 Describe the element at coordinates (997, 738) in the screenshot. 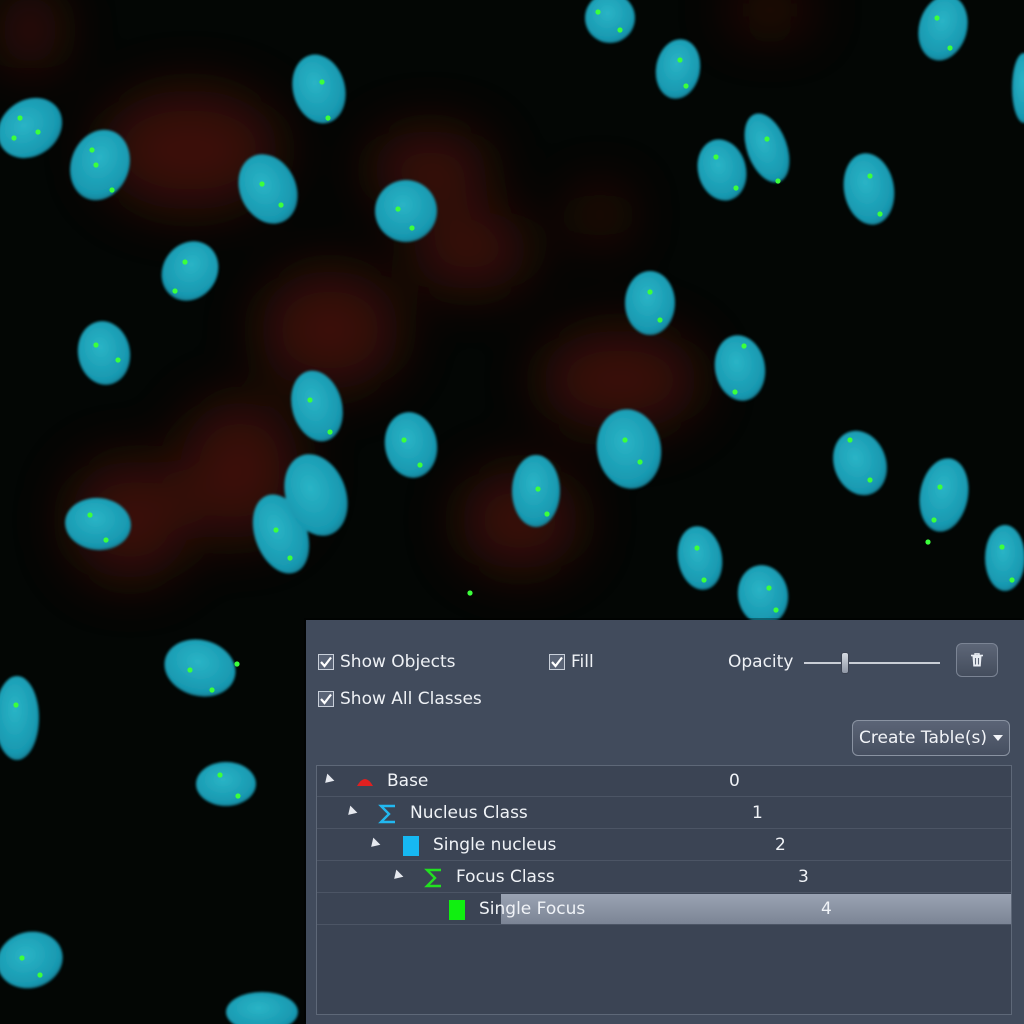

I see `chevron-down-icon` at that location.